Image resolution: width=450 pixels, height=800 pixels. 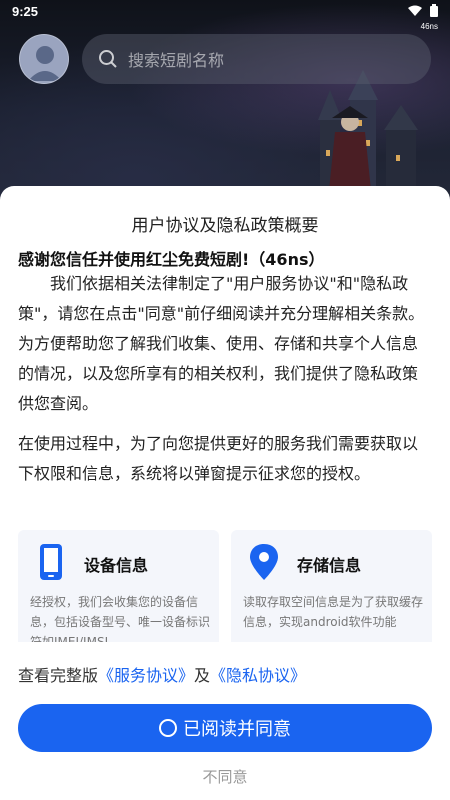 I want to click on user-avatar-icon, so click(x=45, y=63).